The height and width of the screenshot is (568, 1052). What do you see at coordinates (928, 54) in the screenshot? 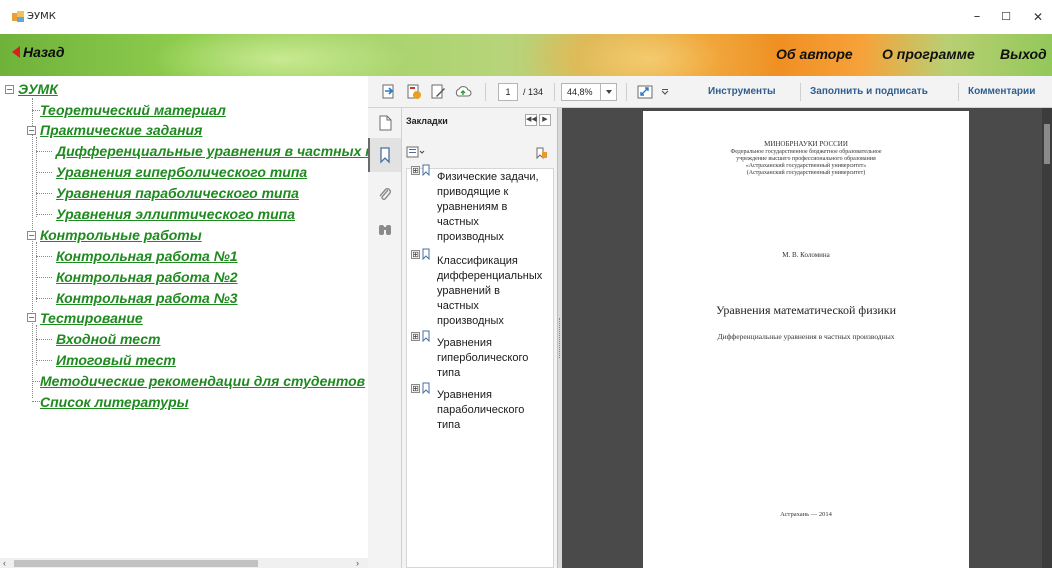
I see `about-program-link: О программе` at bounding box center [928, 54].